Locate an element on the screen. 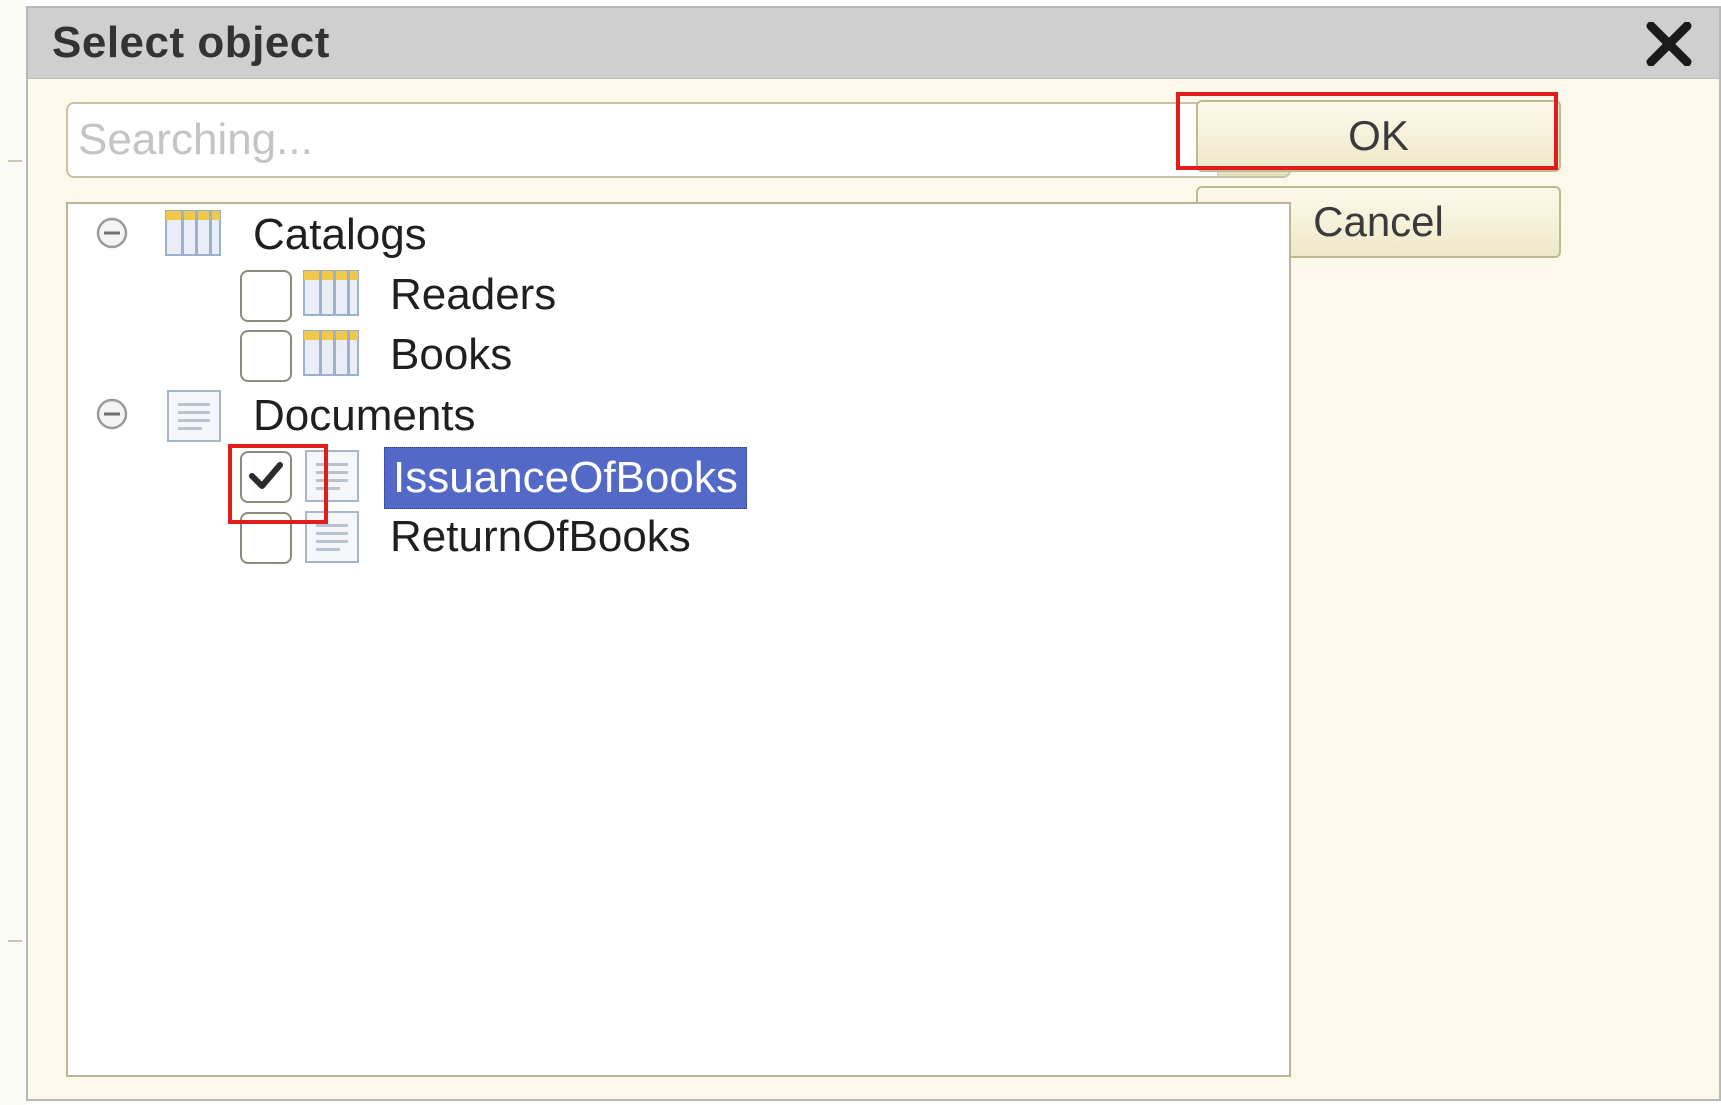 The height and width of the screenshot is (1105, 1721). close-icon is located at coordinates (1669, 44).